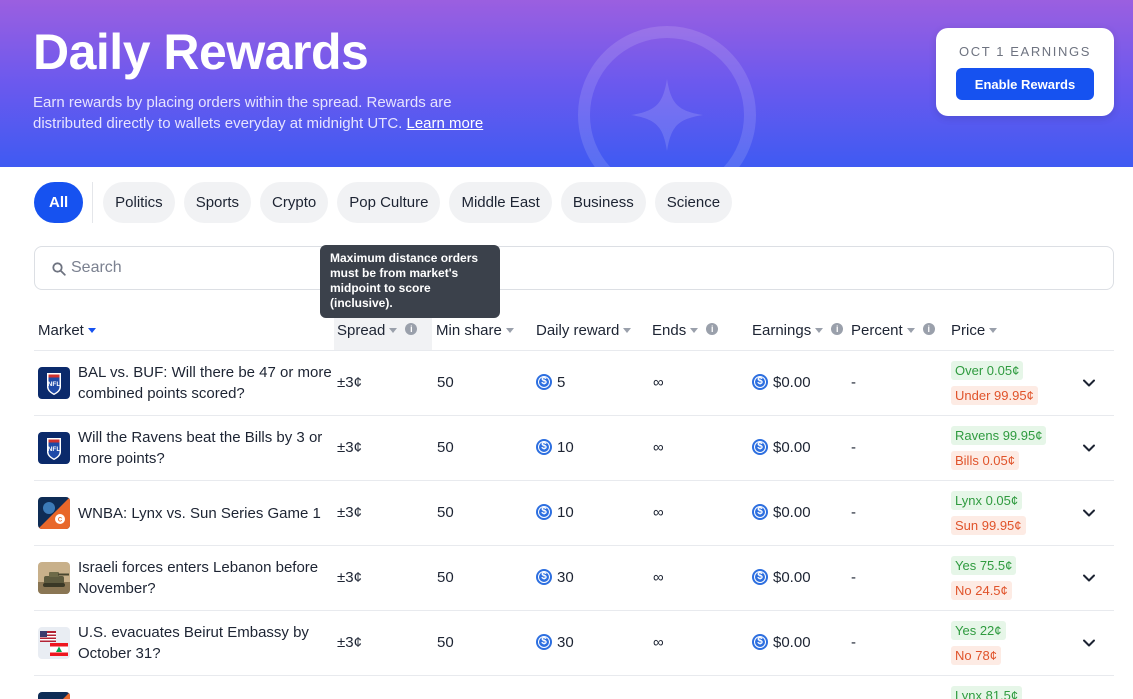 The height and width of the screenshot is (699, 1133). I want to click on daily-reward-value: 5, so click(561, 382).